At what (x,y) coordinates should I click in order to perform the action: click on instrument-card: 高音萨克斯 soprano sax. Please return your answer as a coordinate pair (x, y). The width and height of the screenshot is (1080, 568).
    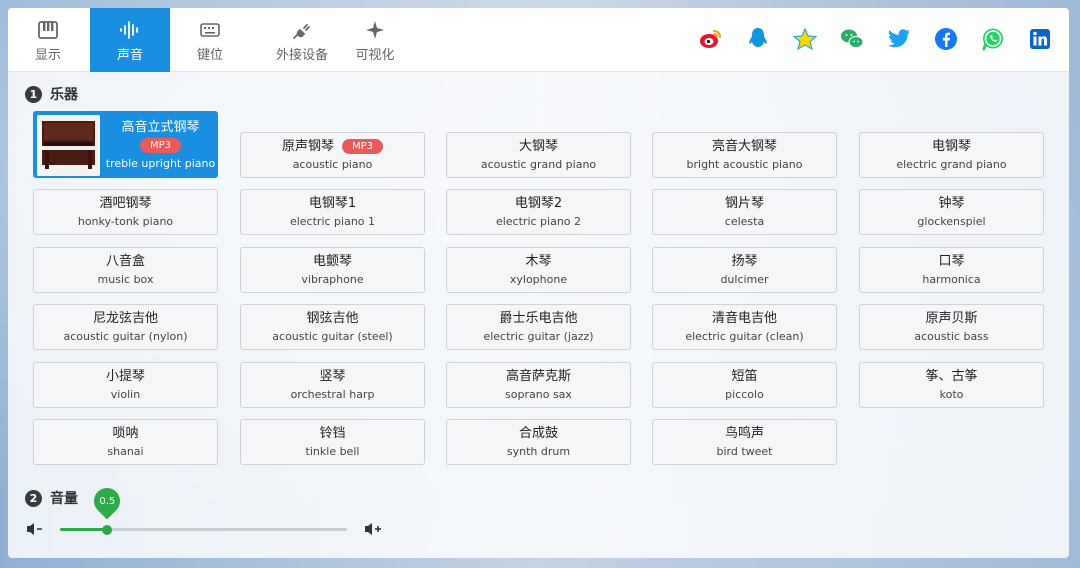
    Looking at the image, I should click on (538, 385).